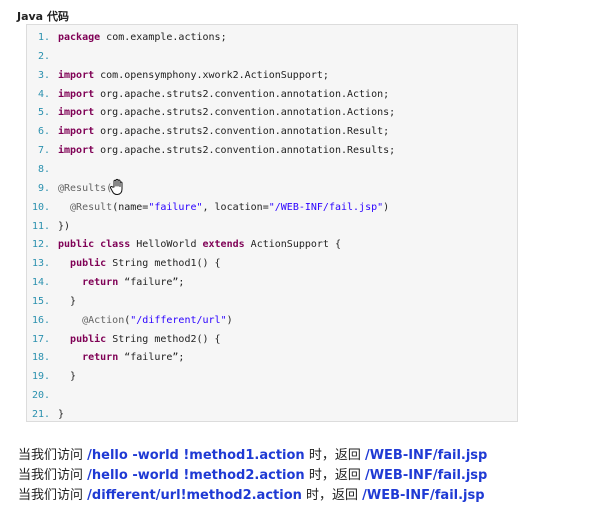 Image resolution: width=597 pixels, height=510 pixels. I want to click on code-line: 1. package com.example.actions;, so click(127, 37).